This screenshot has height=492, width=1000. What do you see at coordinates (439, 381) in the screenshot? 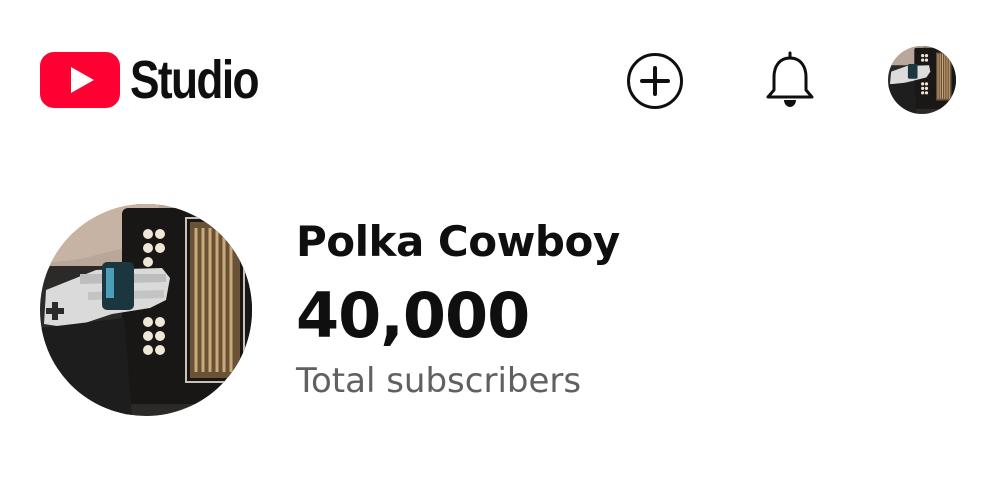
I see `subscriber-label: Total subscribers` at bounding box center [439, 381].